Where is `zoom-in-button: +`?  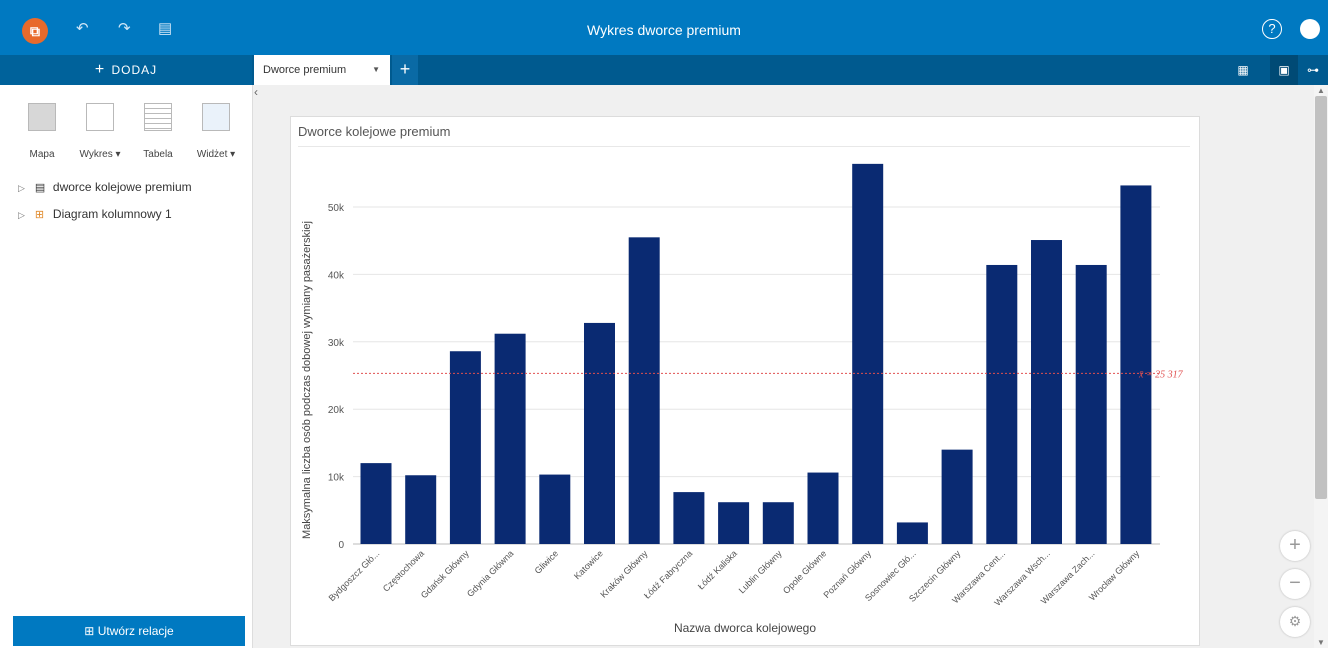 zoom-in-button: + is located at coordinates (1295, 546).